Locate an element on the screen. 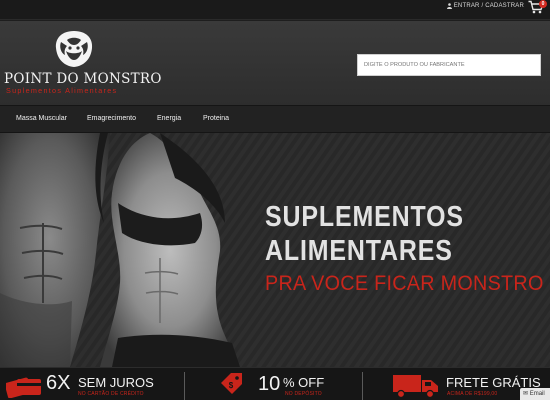 The image size is (550, 400). benefit-installments: 6X SEM JUROS NO CARTÃO DE CRÉDITO is located at coordinates (92, 384).